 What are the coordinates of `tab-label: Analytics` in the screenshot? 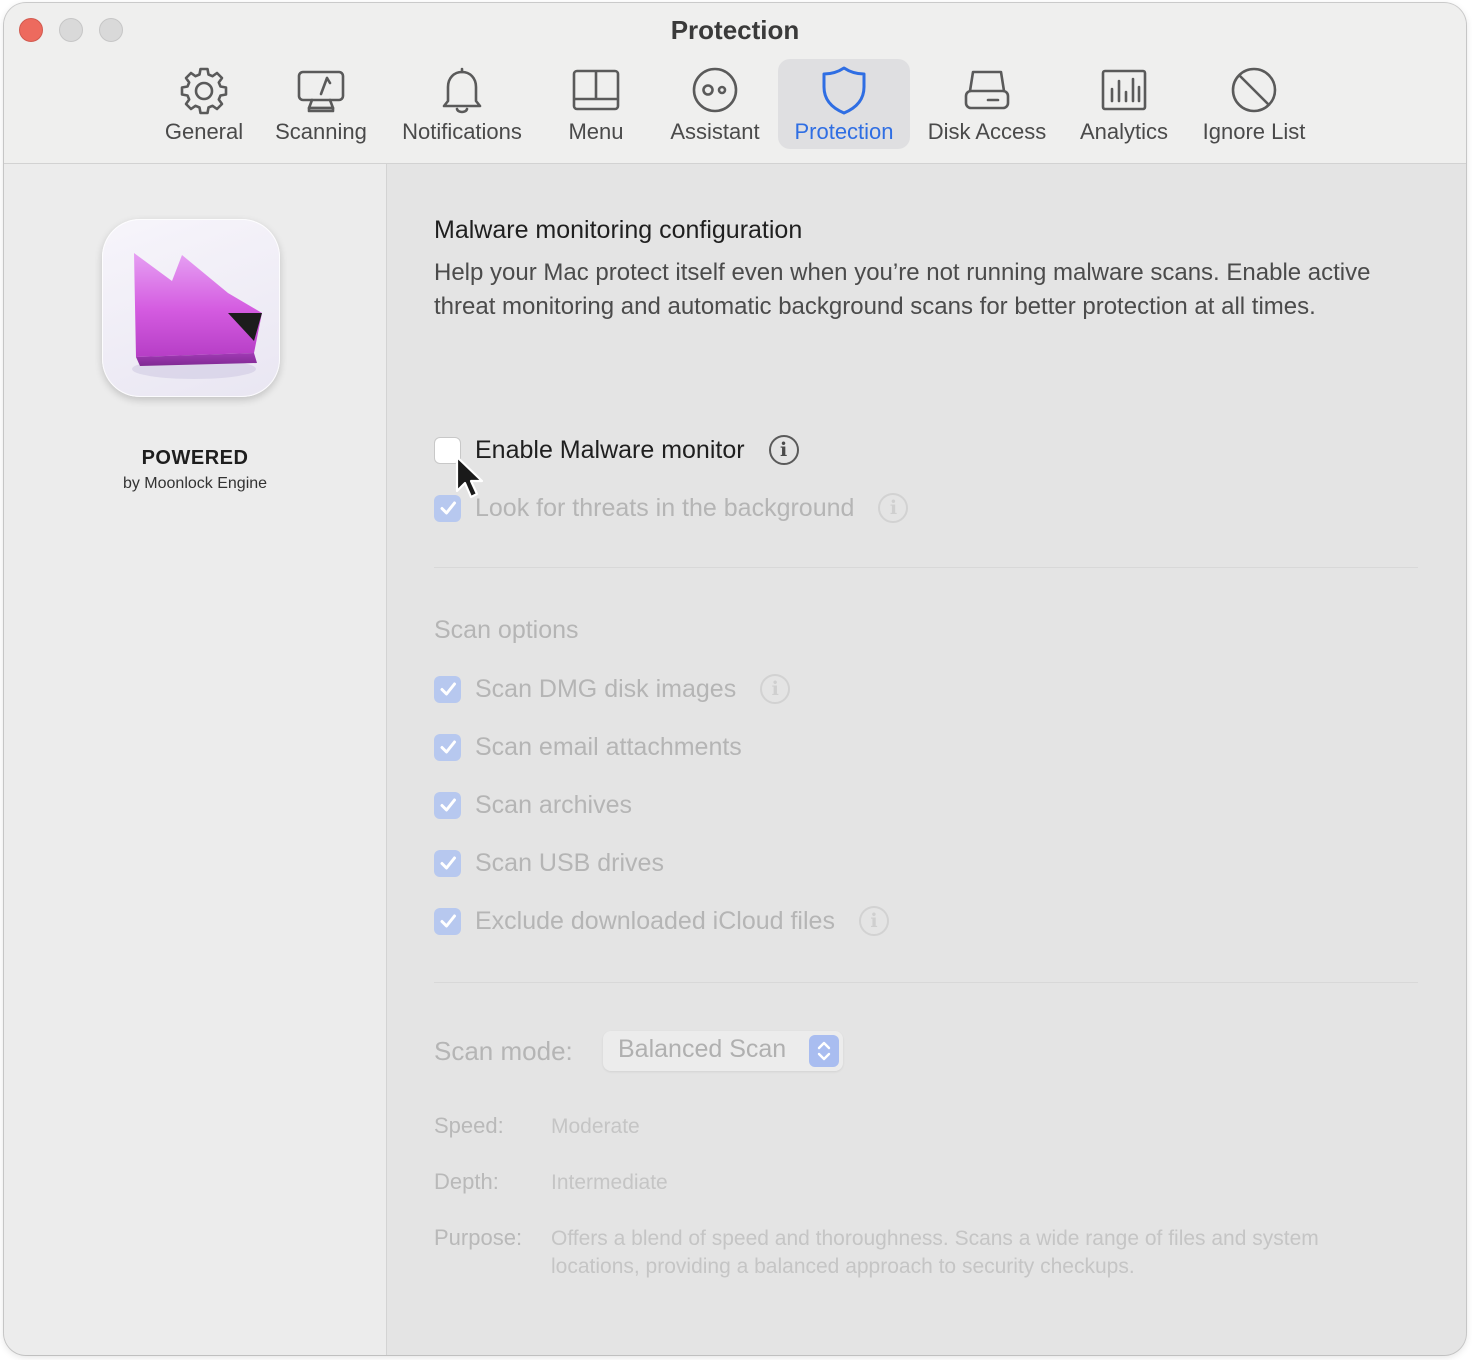 It's located at (1124, 131).